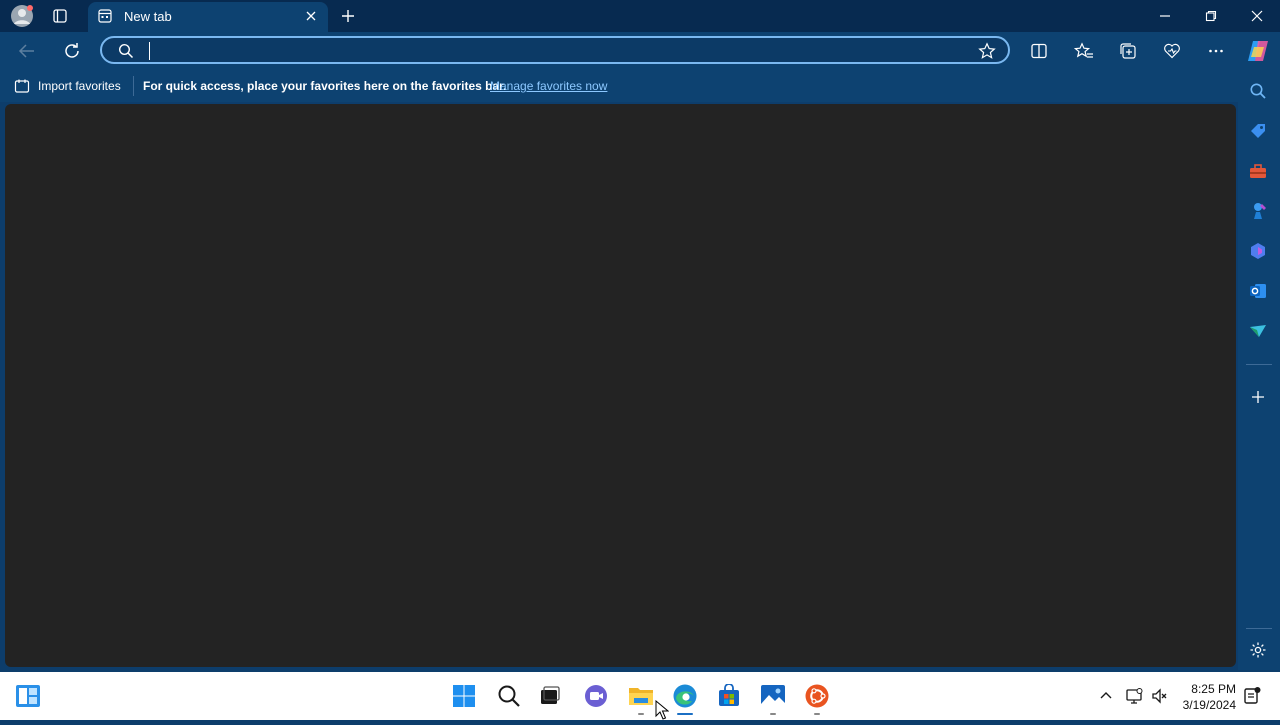 This screenshot has width=1280, height=725. What do you see at coordinates (22, 88) in the screenshot?
I see `import-favorites-icon` at bounding box center [22, 88].